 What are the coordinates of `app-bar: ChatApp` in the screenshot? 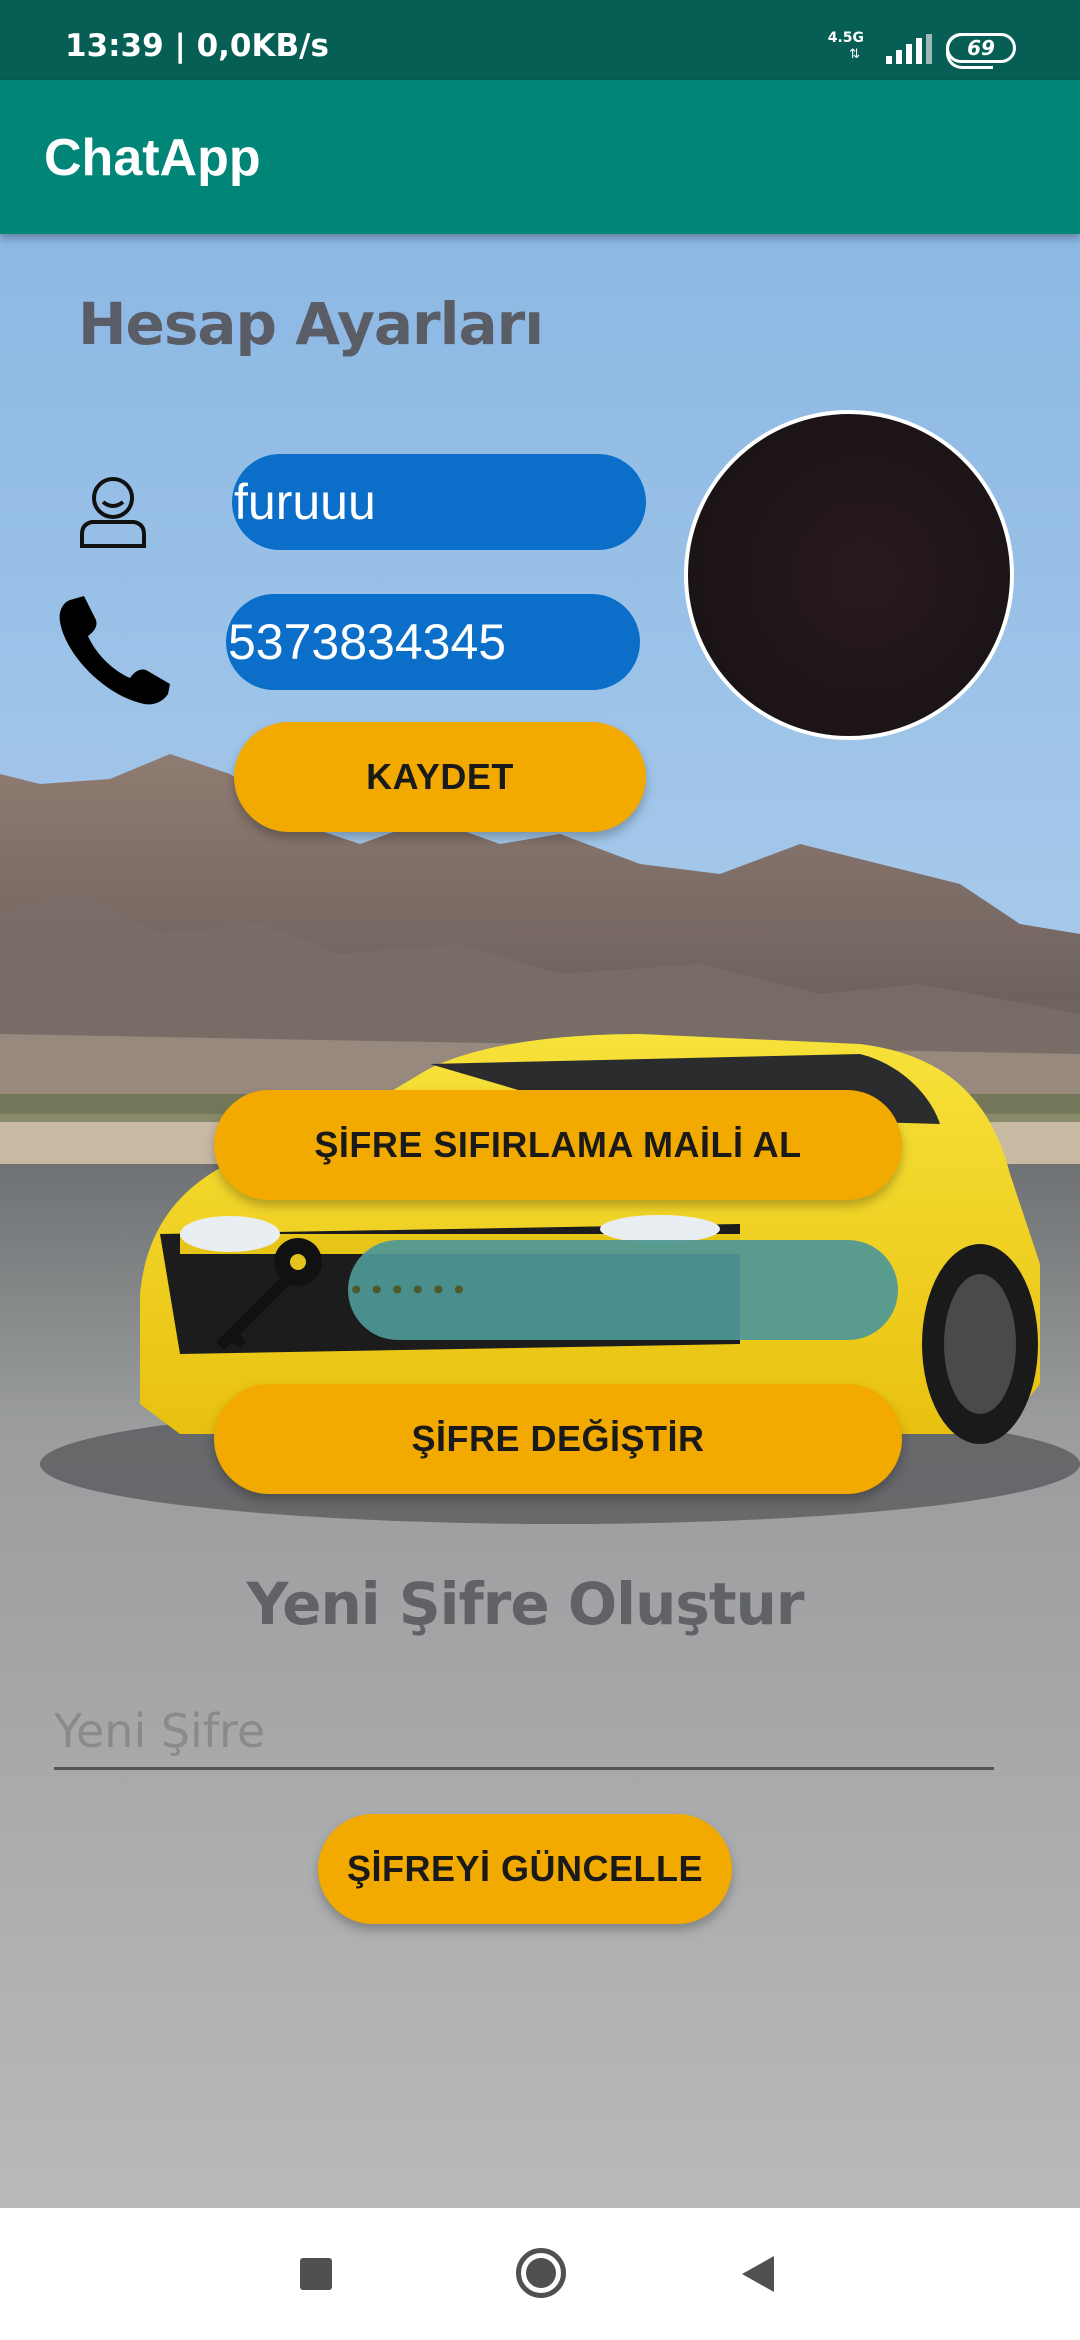 It's located at (540, 157).